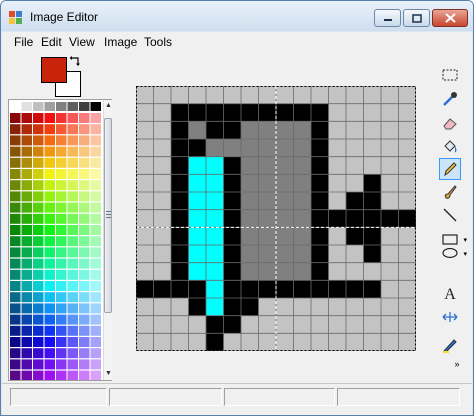  What do you see at coordinates (450, 123) in the screenshot?
I see `eraser-tool` at bounding box center [450, 123].